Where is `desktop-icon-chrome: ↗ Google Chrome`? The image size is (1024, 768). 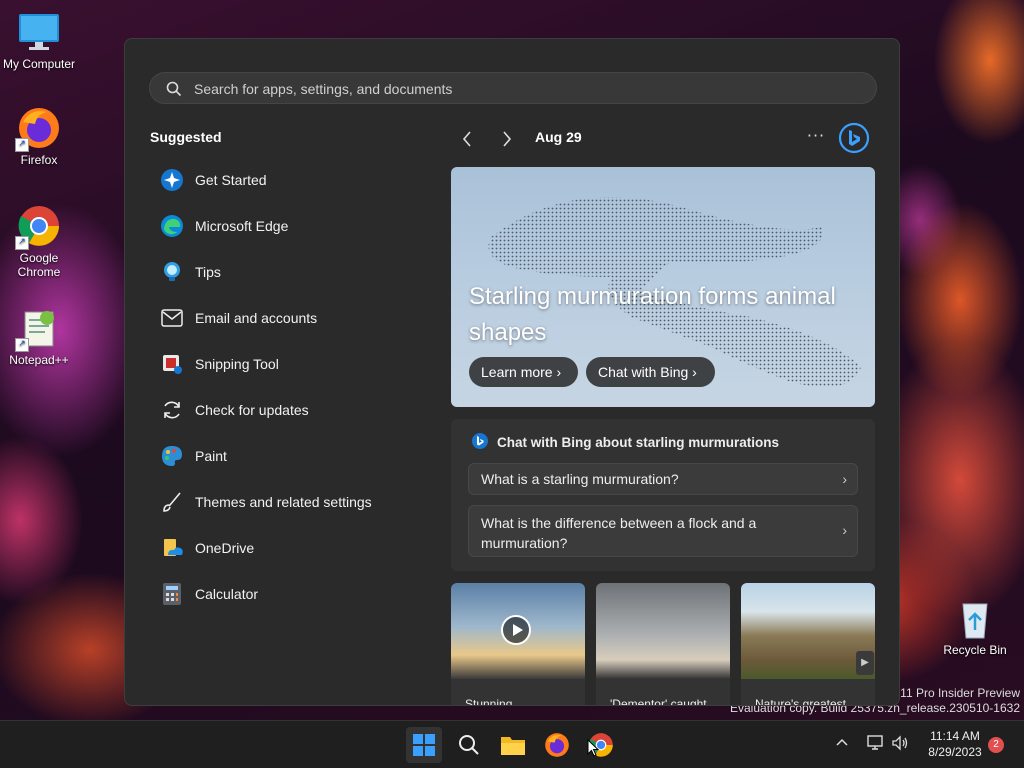 desktop-icon-chrome: ↗ Google Chrome is located at coordinates (39, 241).